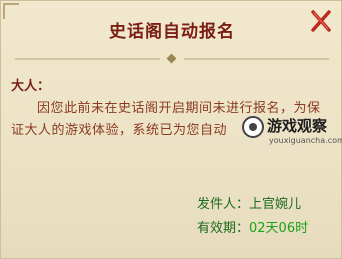  I want to click on validity-line: 有效期：02天06时, so click(252, 226).